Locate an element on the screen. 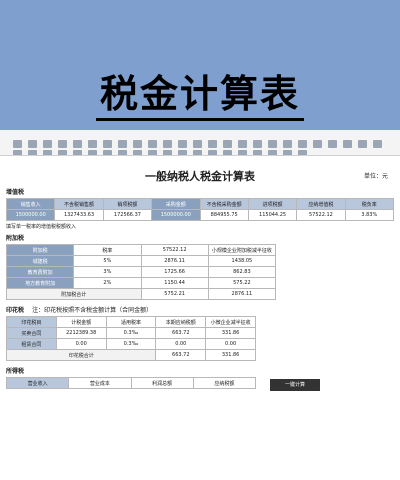 The height and width of the screenshot is (480, 400). surcharge-total-row: 附加税合计 5752.21 2876.11 is located at coordinates (141, 294).